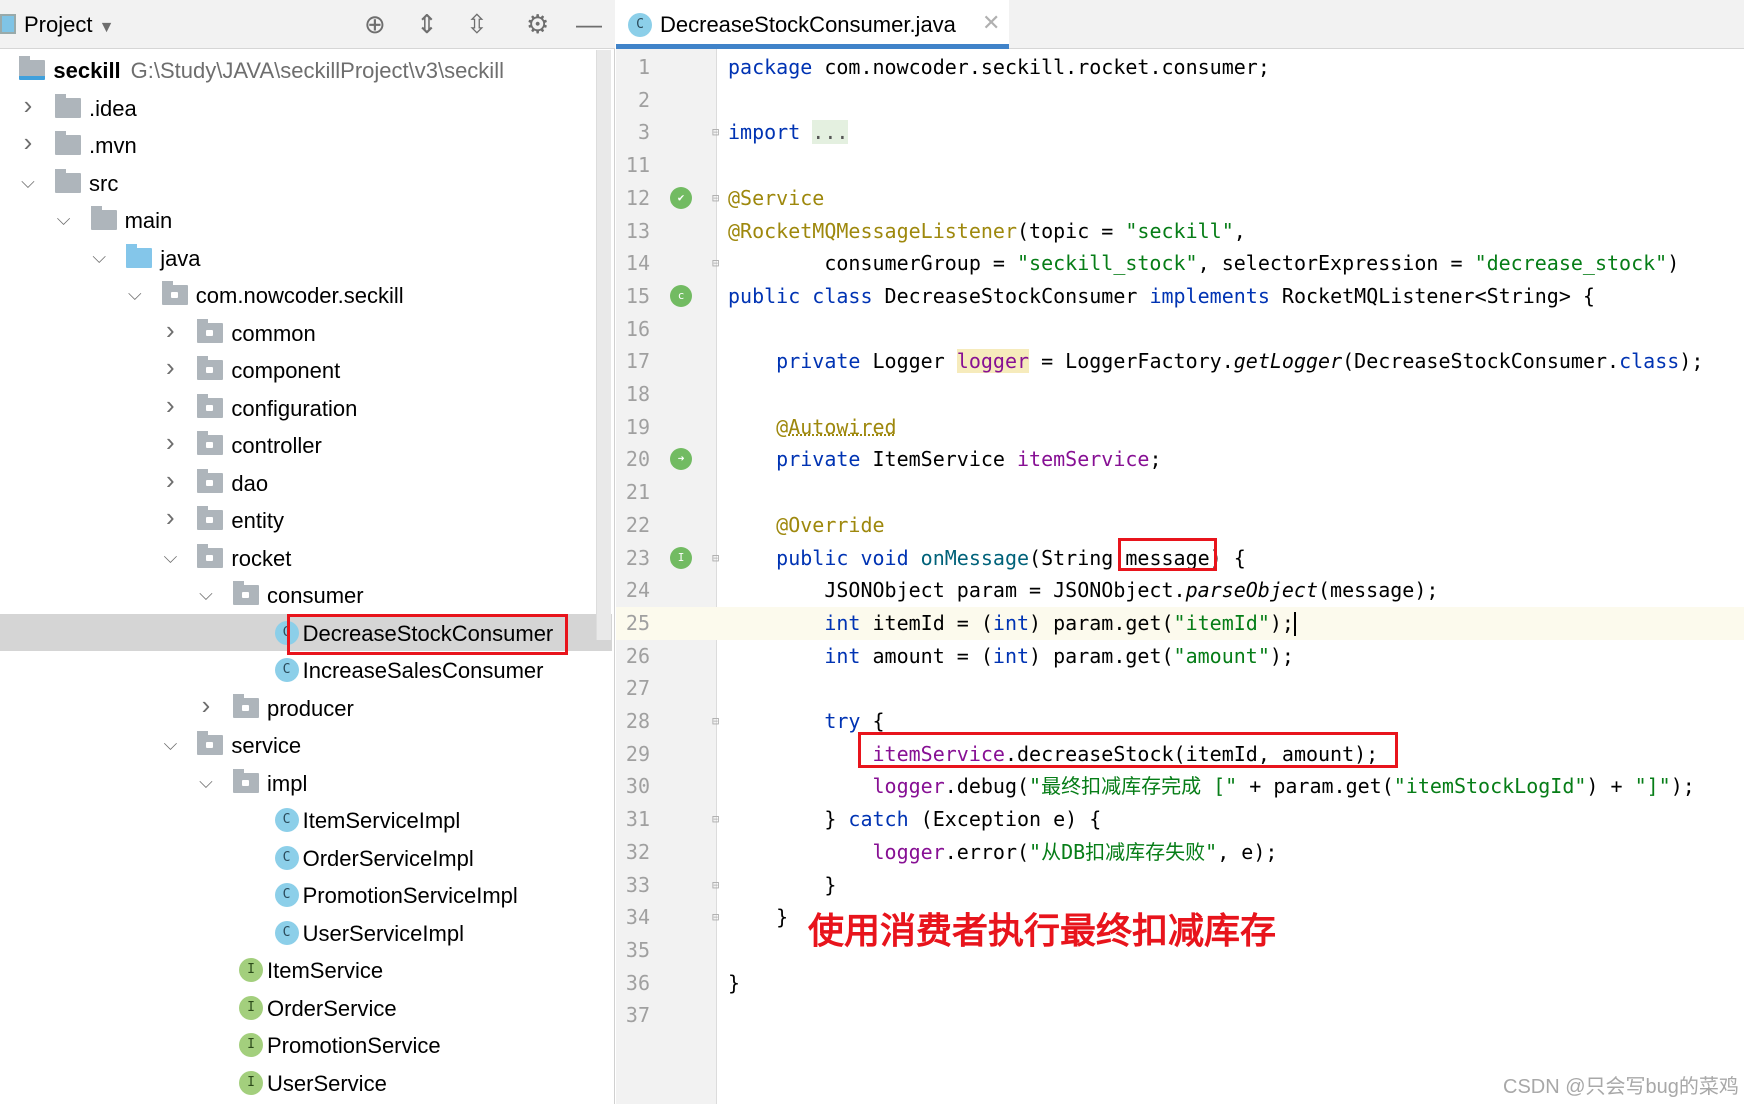 This screenshot has height=1104, width=1744. I want to click on code-line: 32 logger.error("从DB扣减库存失败", e);, so click(1180, 852).